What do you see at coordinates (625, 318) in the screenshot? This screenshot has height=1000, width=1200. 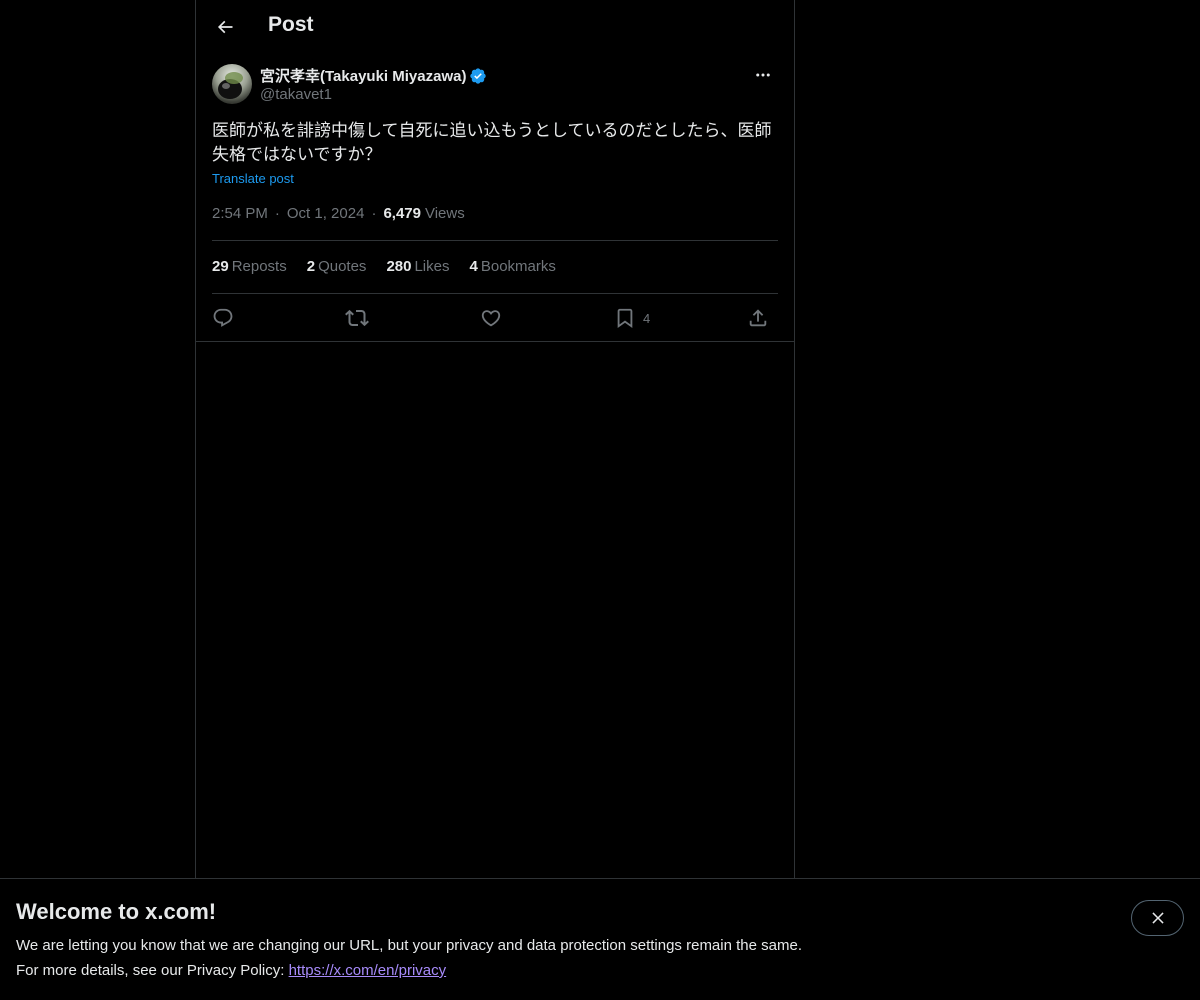 I see `bookmark-icon` at bounding box center [625, 318].